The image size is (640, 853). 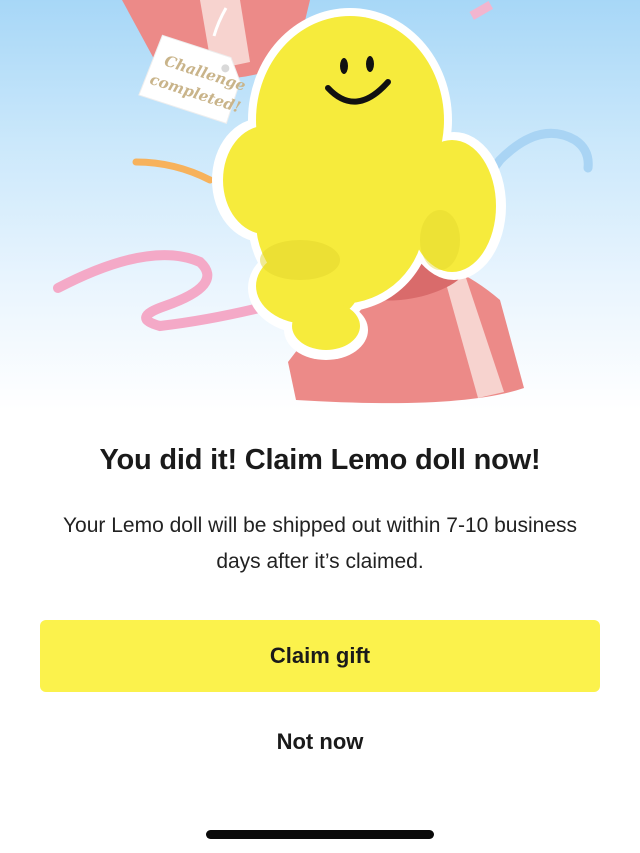 I want to click on confetti, so click(x=481, y=10).